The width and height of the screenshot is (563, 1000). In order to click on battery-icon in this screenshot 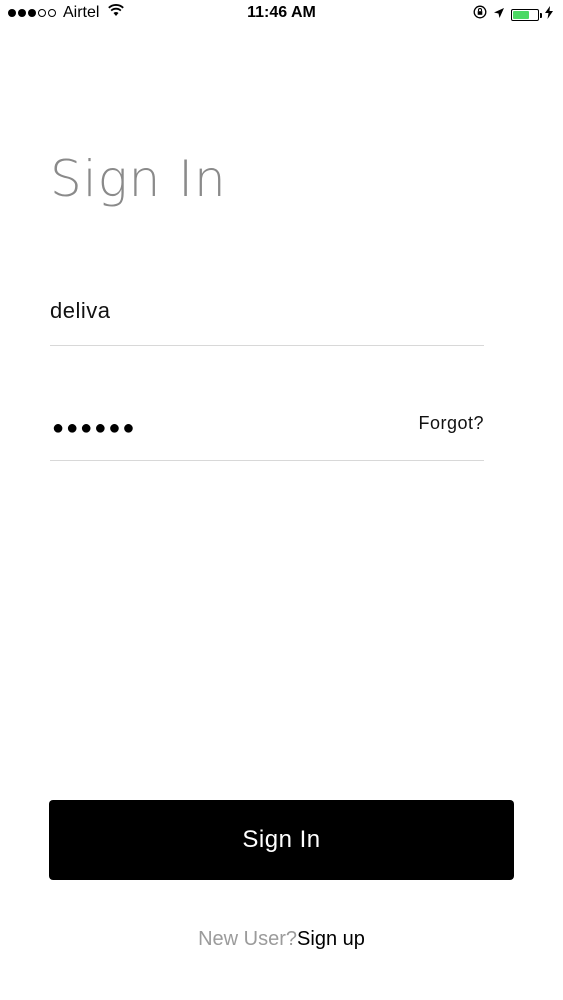, I will do `click(526, 14)`.